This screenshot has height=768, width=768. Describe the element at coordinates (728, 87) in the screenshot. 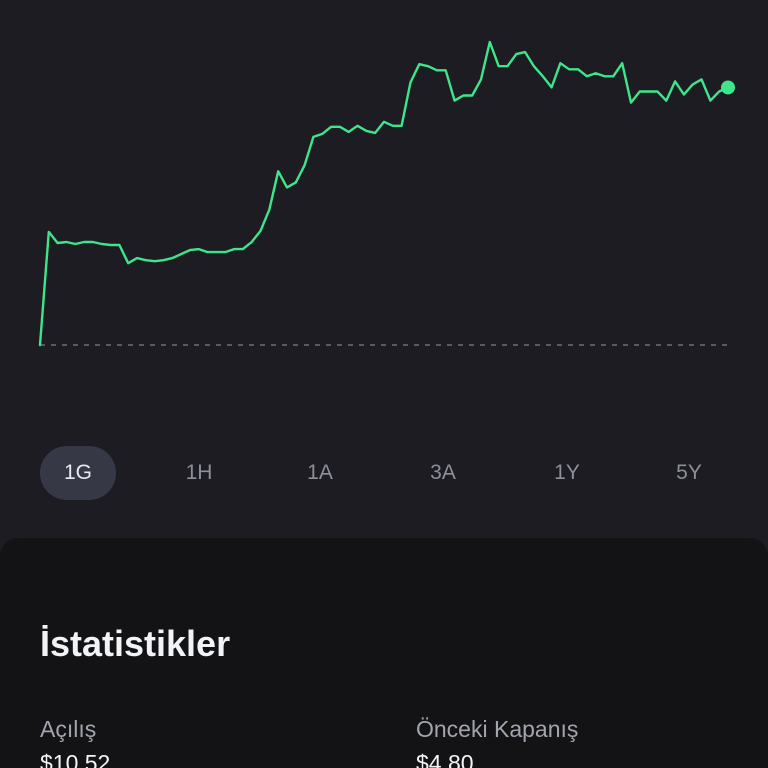

I see `current-price-dot` at that location.